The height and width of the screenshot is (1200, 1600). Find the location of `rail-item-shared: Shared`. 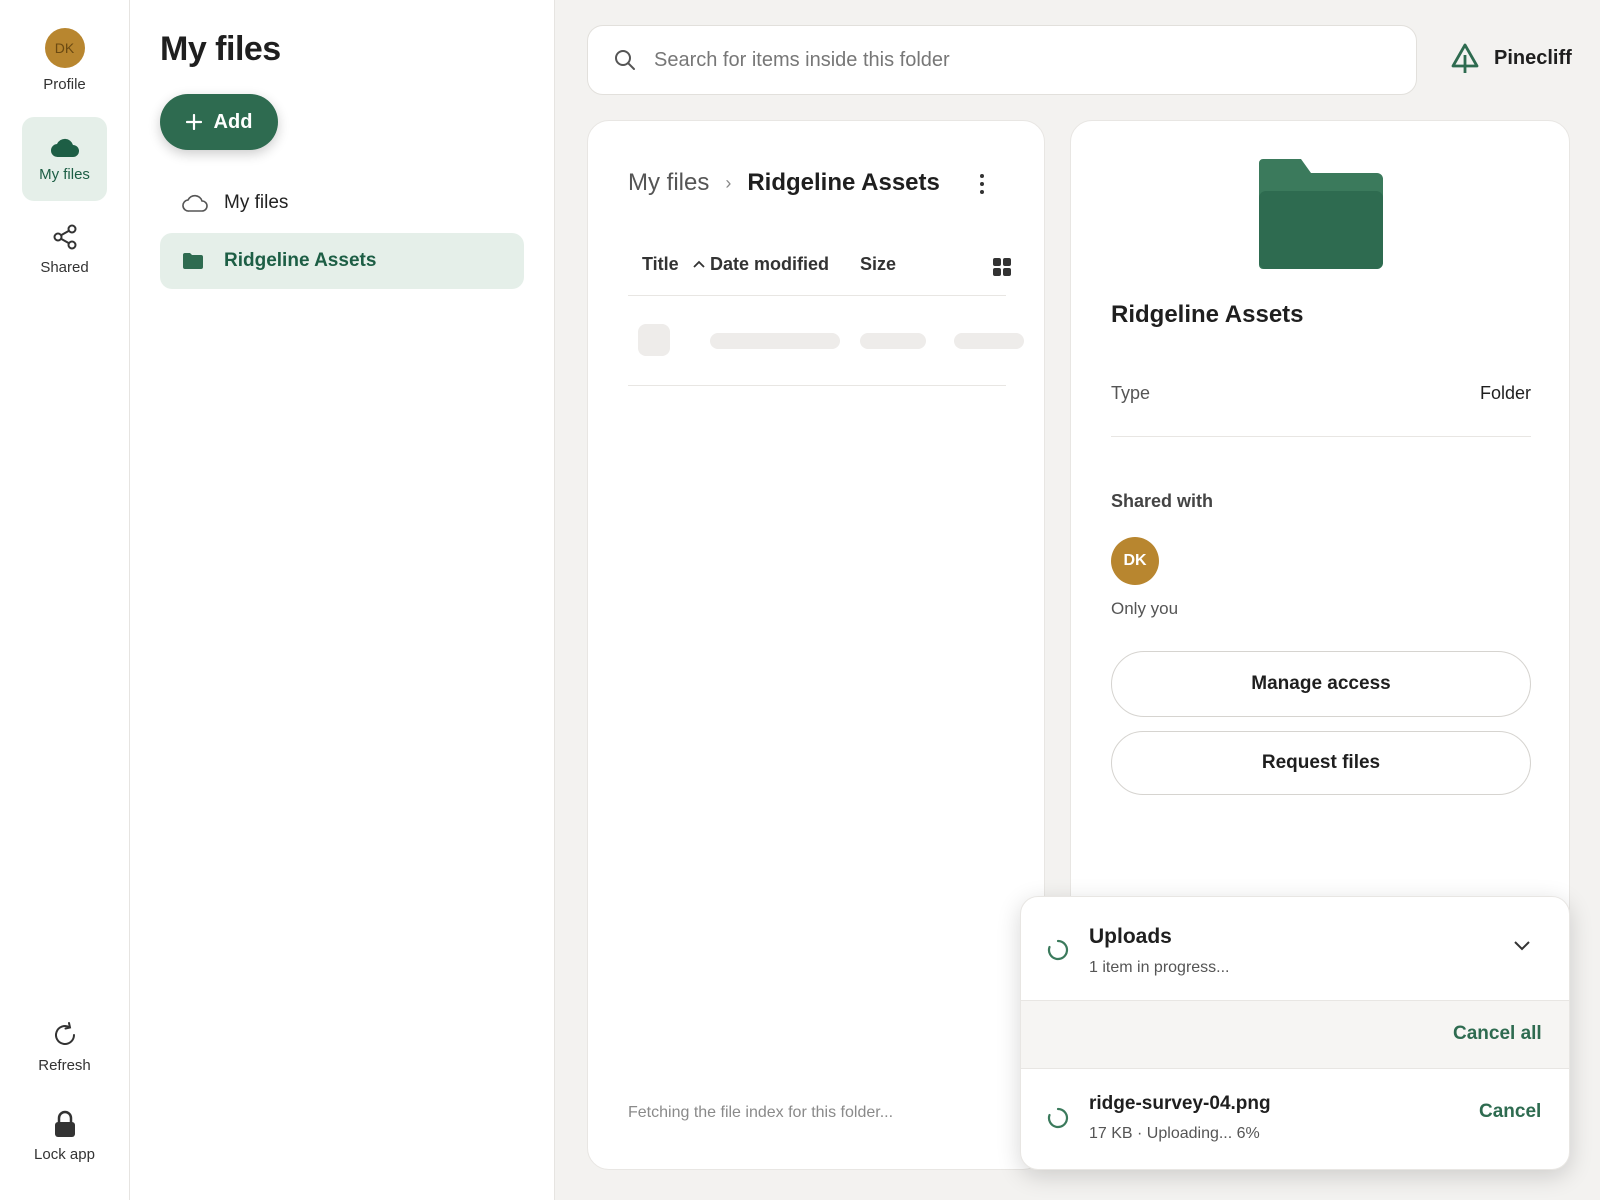

rail-item-shared: Shared is located at coordinates (64, 249).